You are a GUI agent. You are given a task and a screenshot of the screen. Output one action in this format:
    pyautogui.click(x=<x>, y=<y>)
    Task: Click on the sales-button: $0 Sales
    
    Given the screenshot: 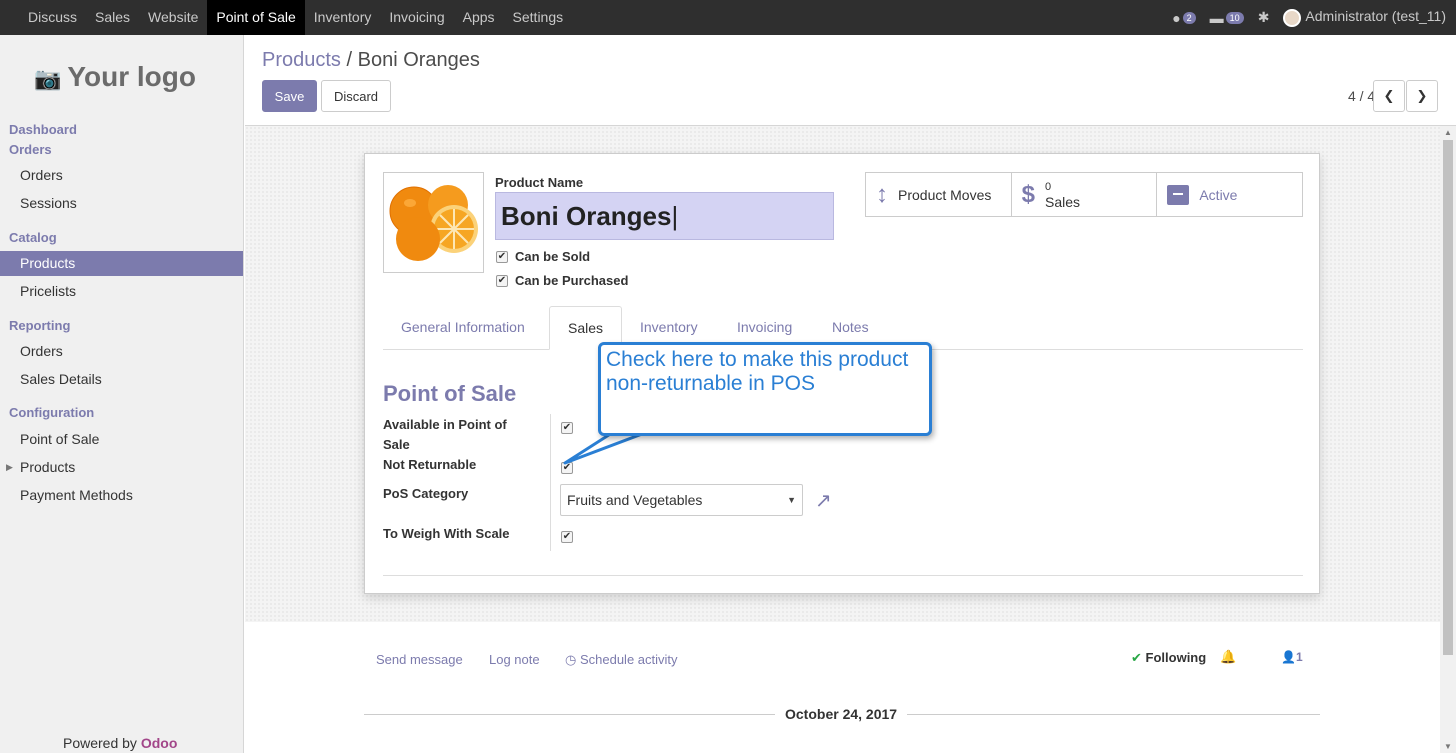 What is the action you would take?
    pyautogui.click(x=1085, y=194)
    